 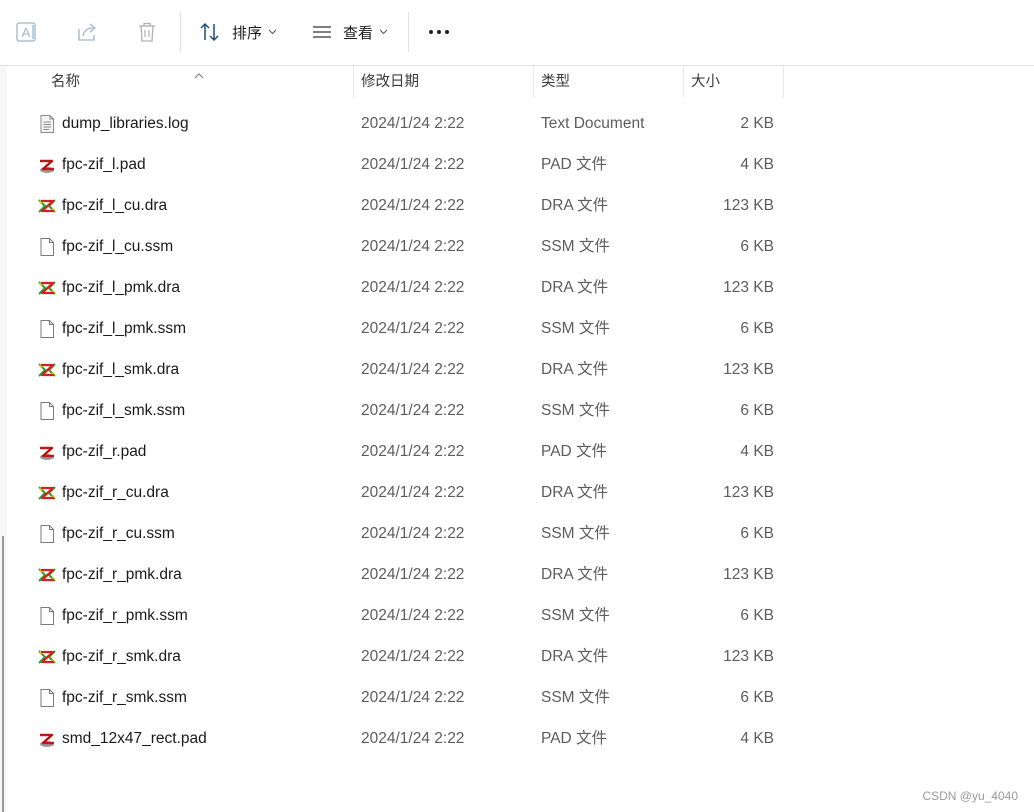 I want to click on file-row: fpc-zif_r_cu.ssm 2024/1/24 2:22 SSM 文件 6 KB, so click(x=517, y=533).